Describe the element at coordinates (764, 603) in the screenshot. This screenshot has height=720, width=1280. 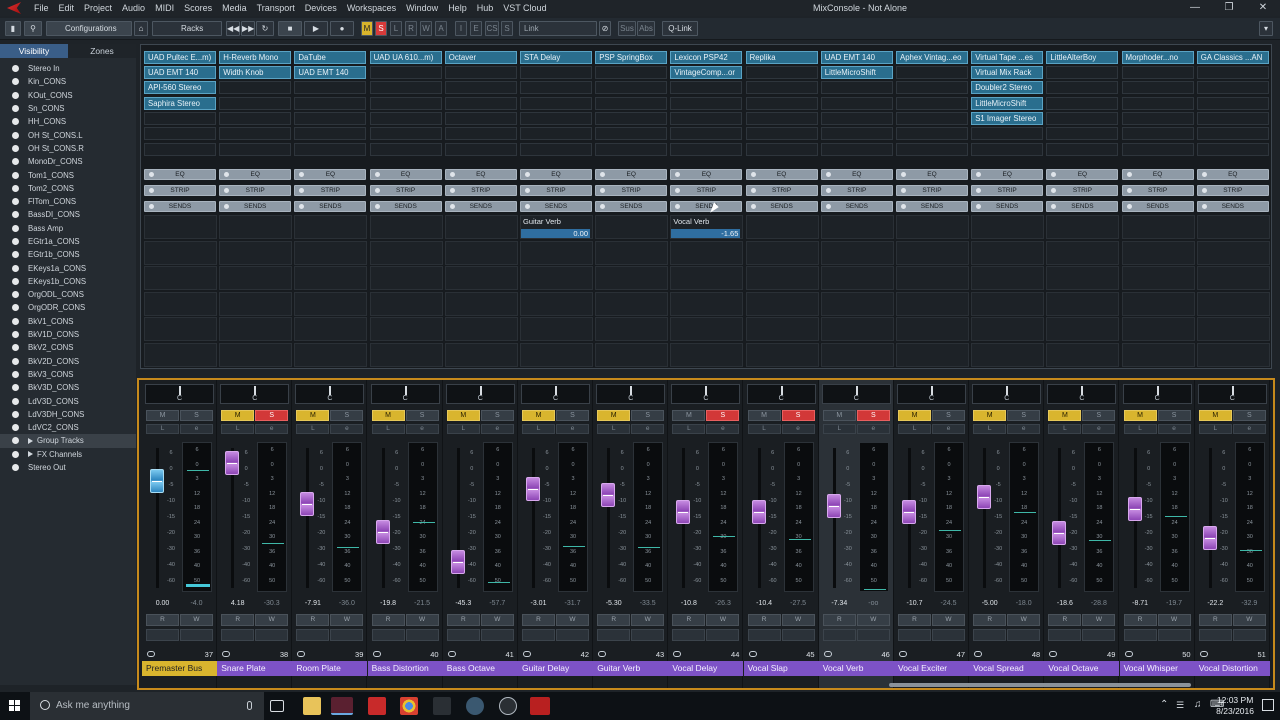
I see `volume-value: -10.4` at that location.